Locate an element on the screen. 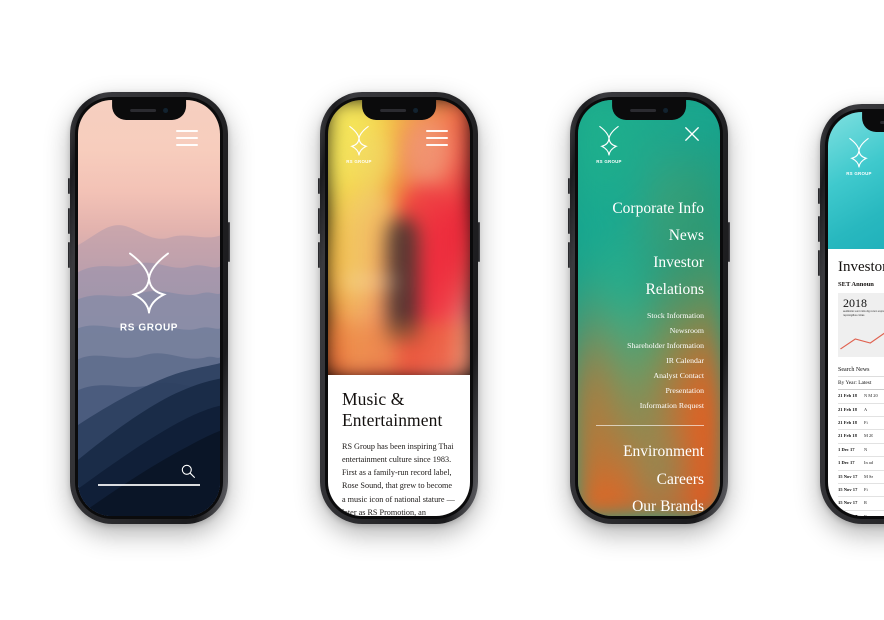 The width and height of the screenshot is (884, 620). menu-item-our-brands: Our Brands is located at coordinates (650, 504).